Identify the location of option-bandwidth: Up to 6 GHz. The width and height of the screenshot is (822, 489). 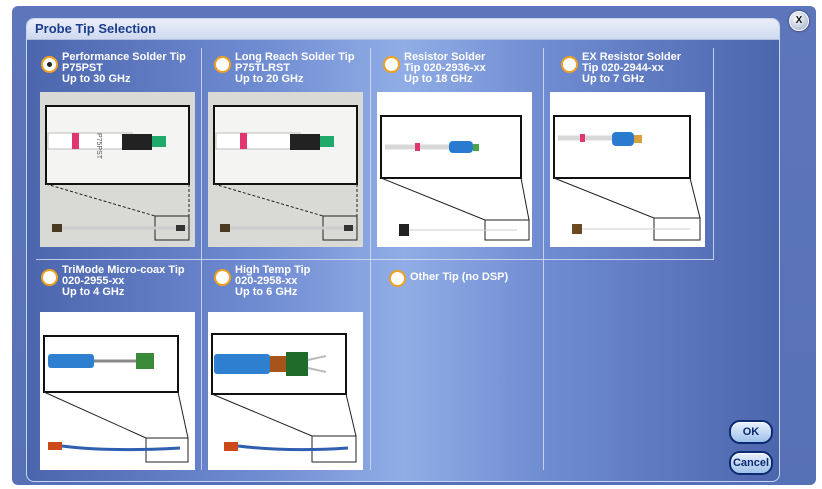
(266, 292).